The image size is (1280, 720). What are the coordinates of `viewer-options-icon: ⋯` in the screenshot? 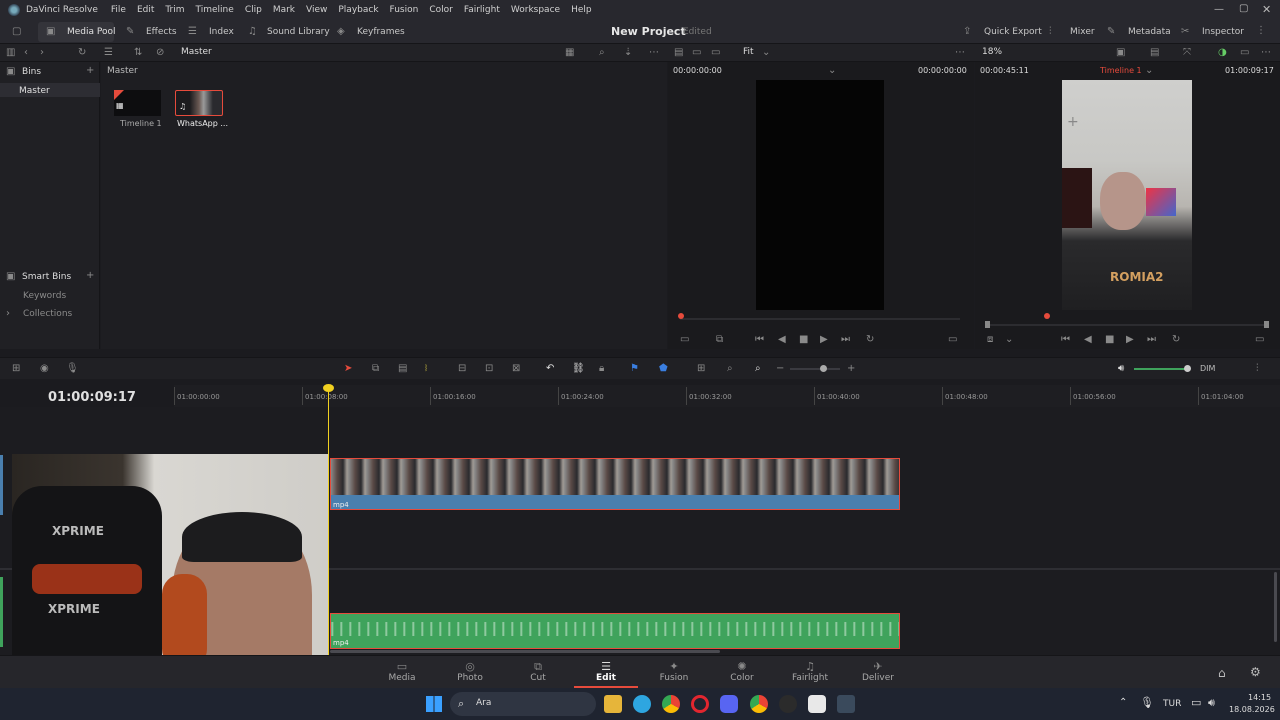 It's located at (1266, 53).